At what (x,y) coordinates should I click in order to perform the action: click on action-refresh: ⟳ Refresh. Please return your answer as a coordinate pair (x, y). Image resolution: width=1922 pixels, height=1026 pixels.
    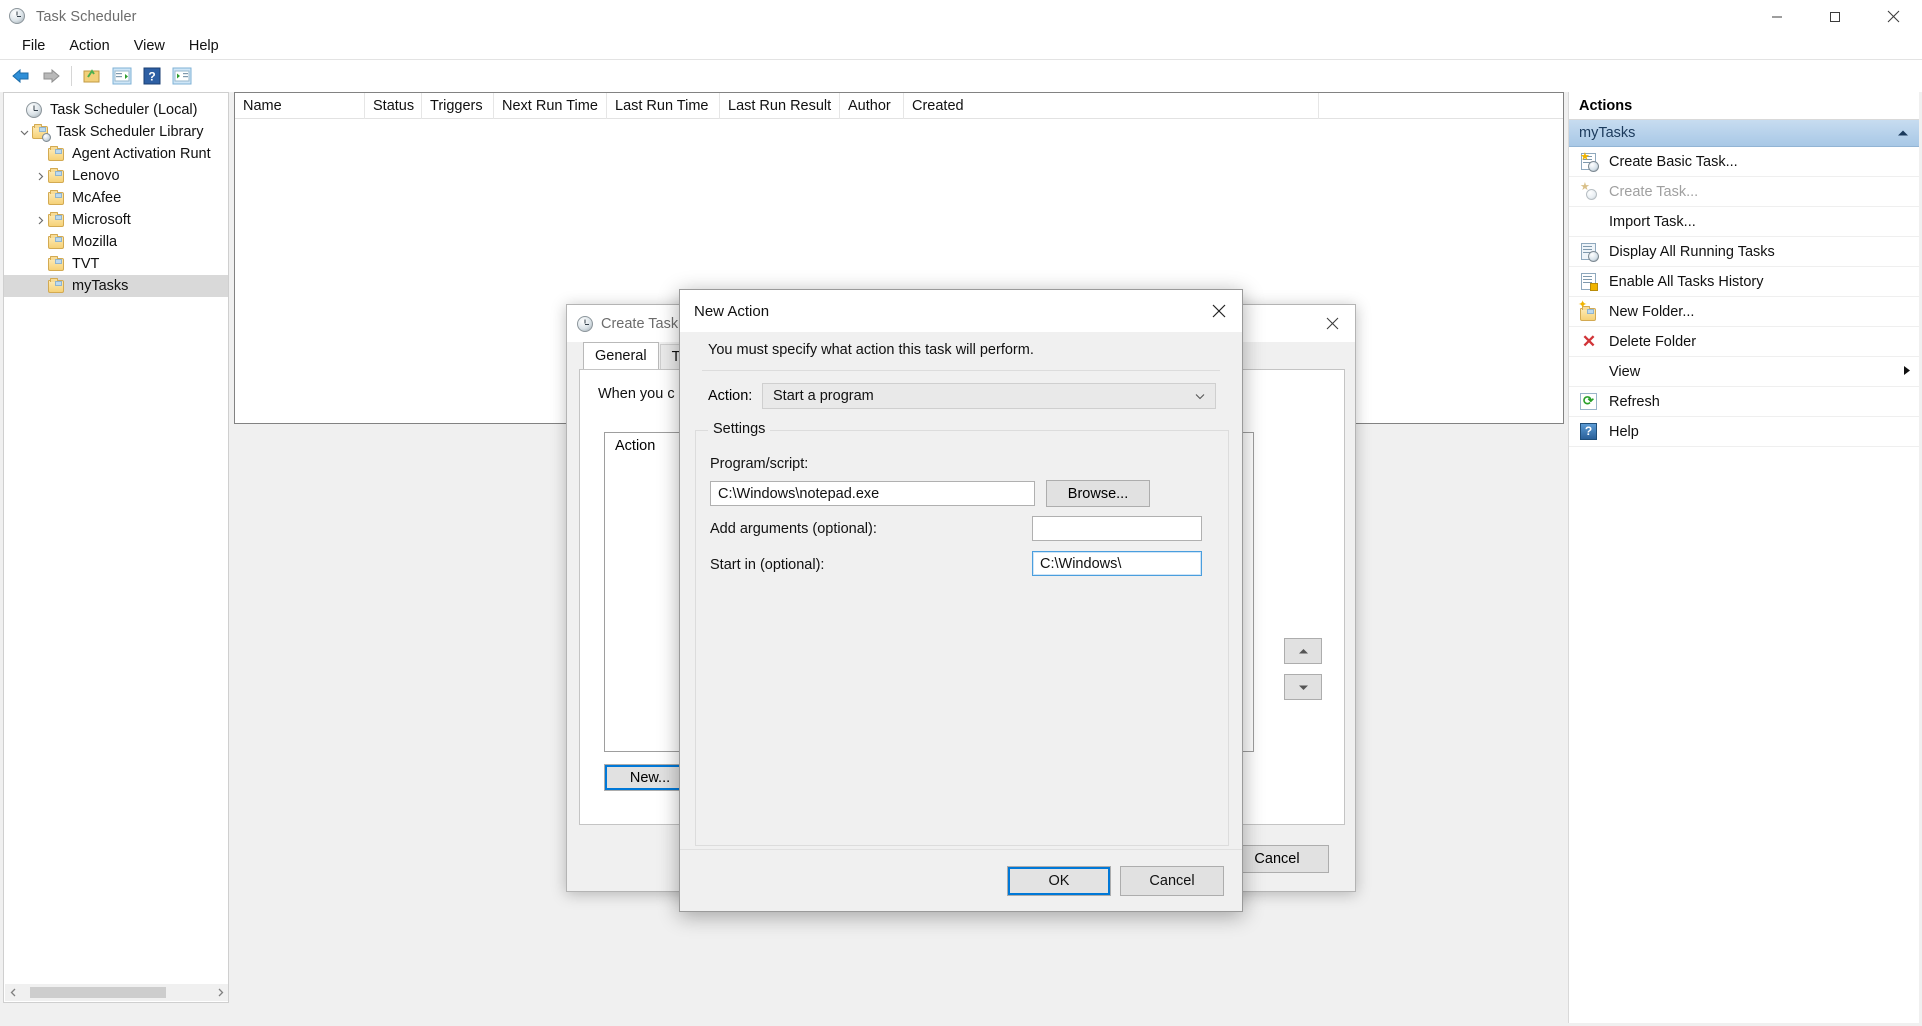
    Looking at the image, I should click on (1744, 402).